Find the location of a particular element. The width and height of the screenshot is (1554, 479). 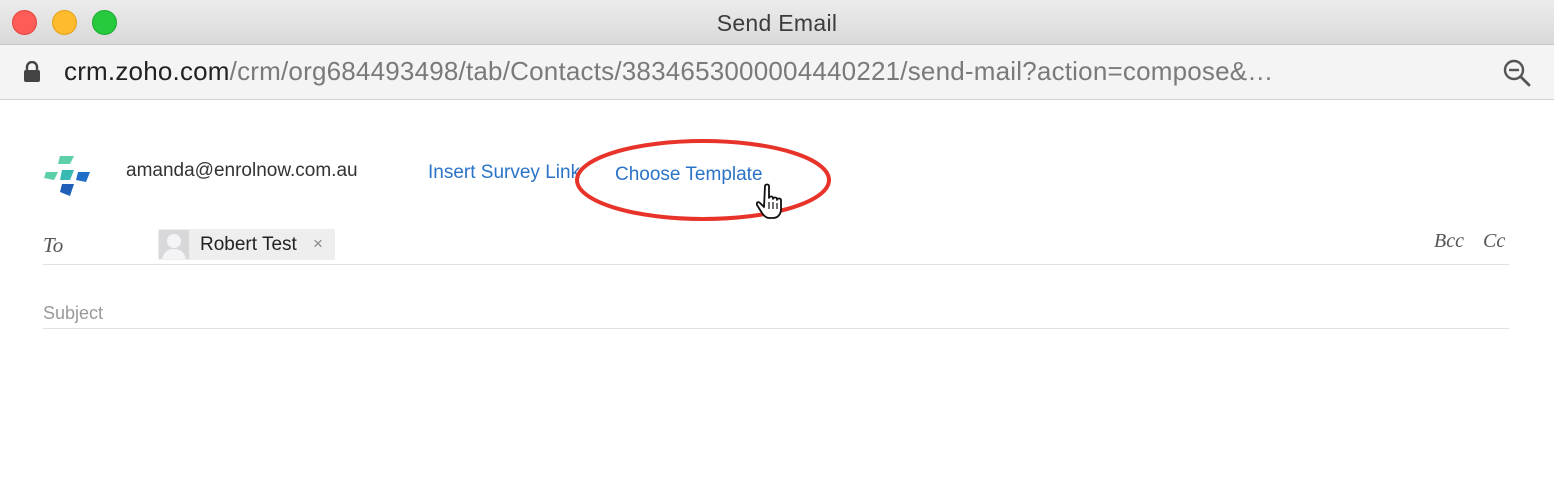

insert-survey-link: Insert Survey Link is located at coordinates (504, 173).